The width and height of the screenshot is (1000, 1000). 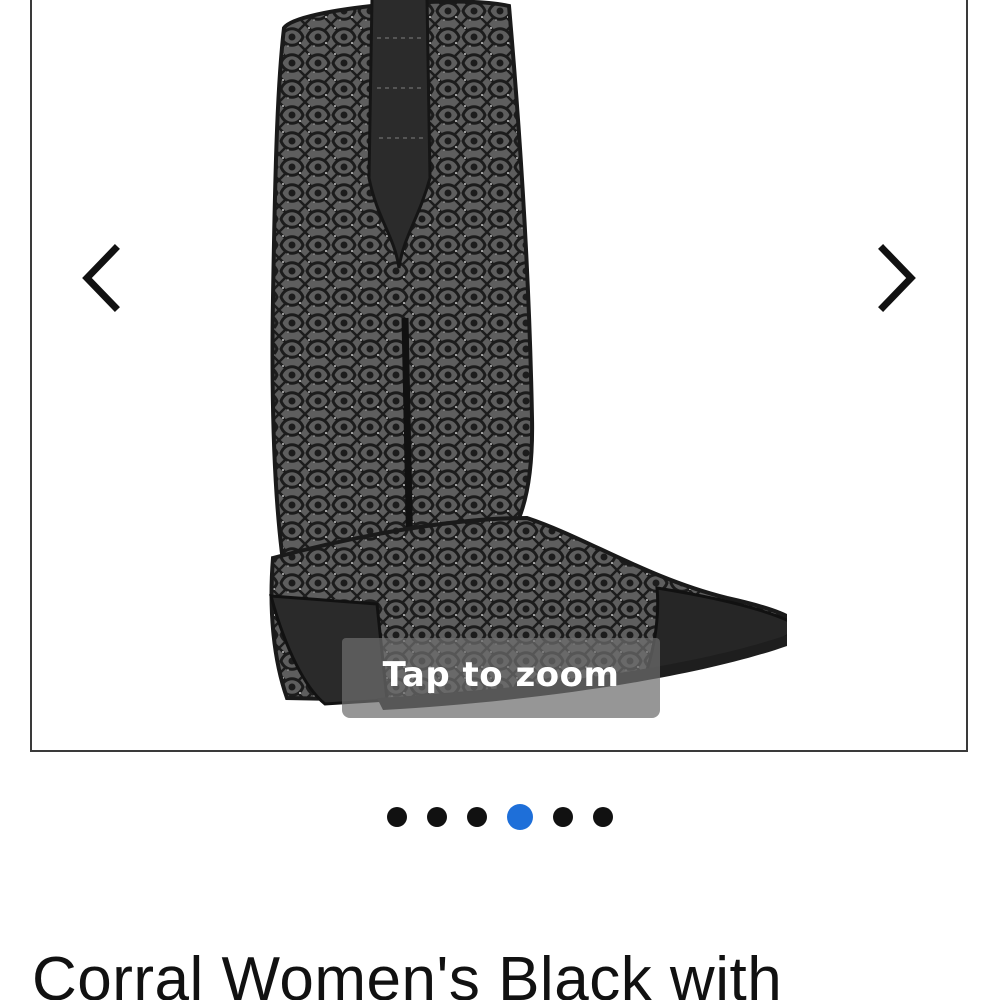 I want to click on chevron-right-icon, so click(x=897, y=278).